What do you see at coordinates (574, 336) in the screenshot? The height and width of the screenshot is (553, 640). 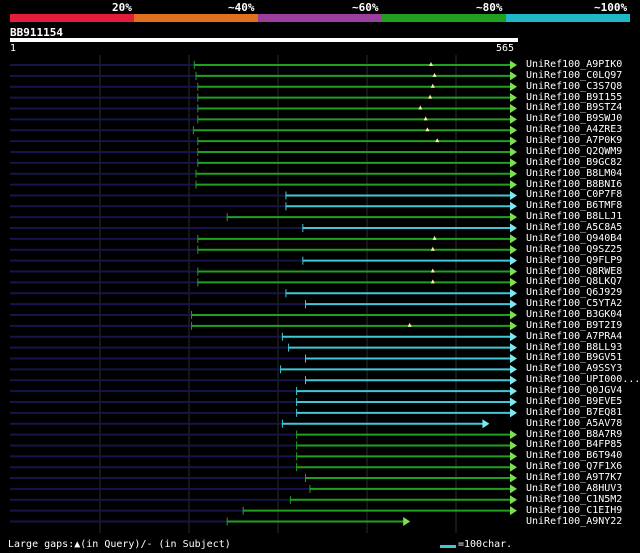 I see `hit-label: UniRef100_A7PRA4` at bounding box center [574, 336].